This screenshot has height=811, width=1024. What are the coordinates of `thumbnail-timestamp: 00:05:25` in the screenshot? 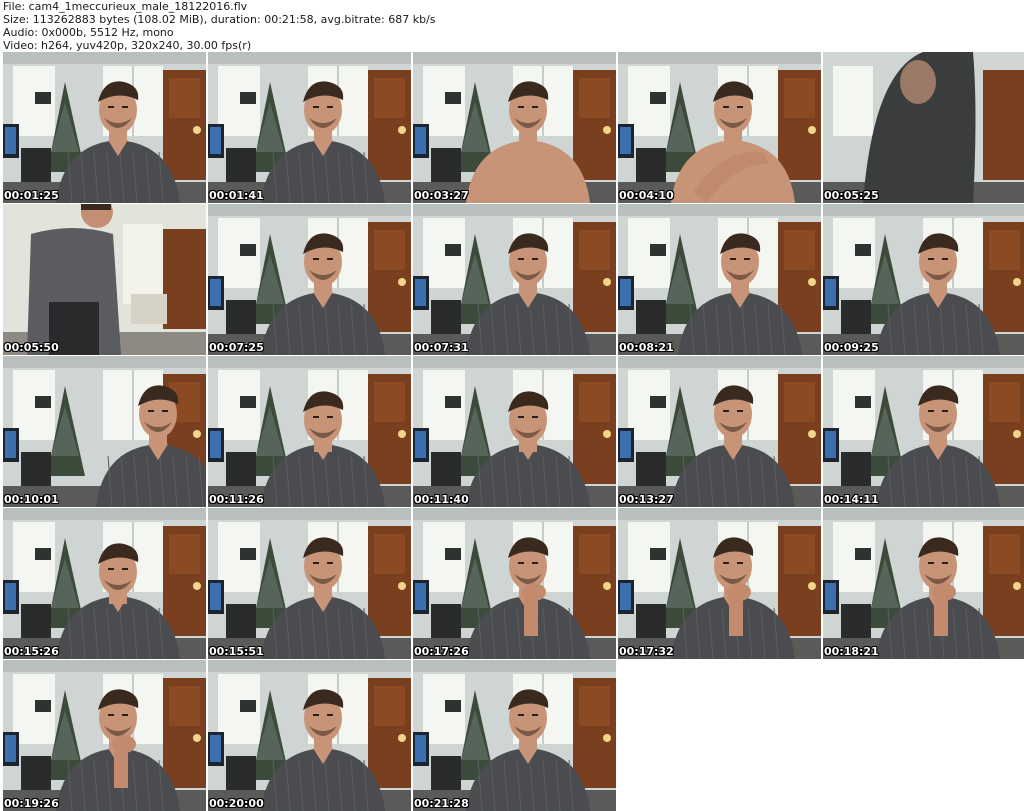 It's located at (851, 195).